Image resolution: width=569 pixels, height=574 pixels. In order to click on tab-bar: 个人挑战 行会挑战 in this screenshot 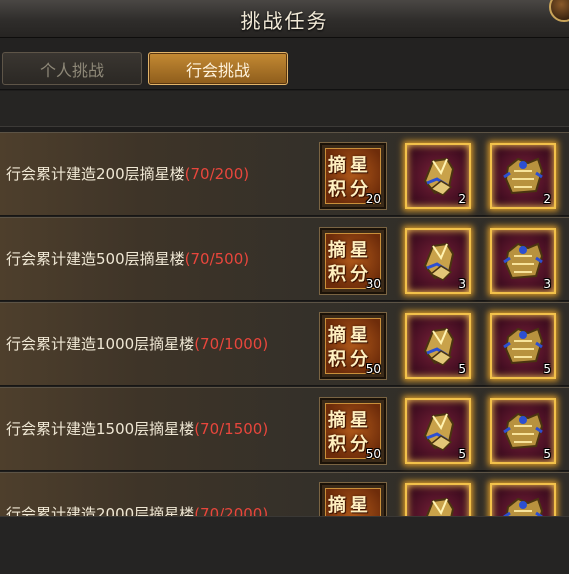, I will do `click(284, 64)`.